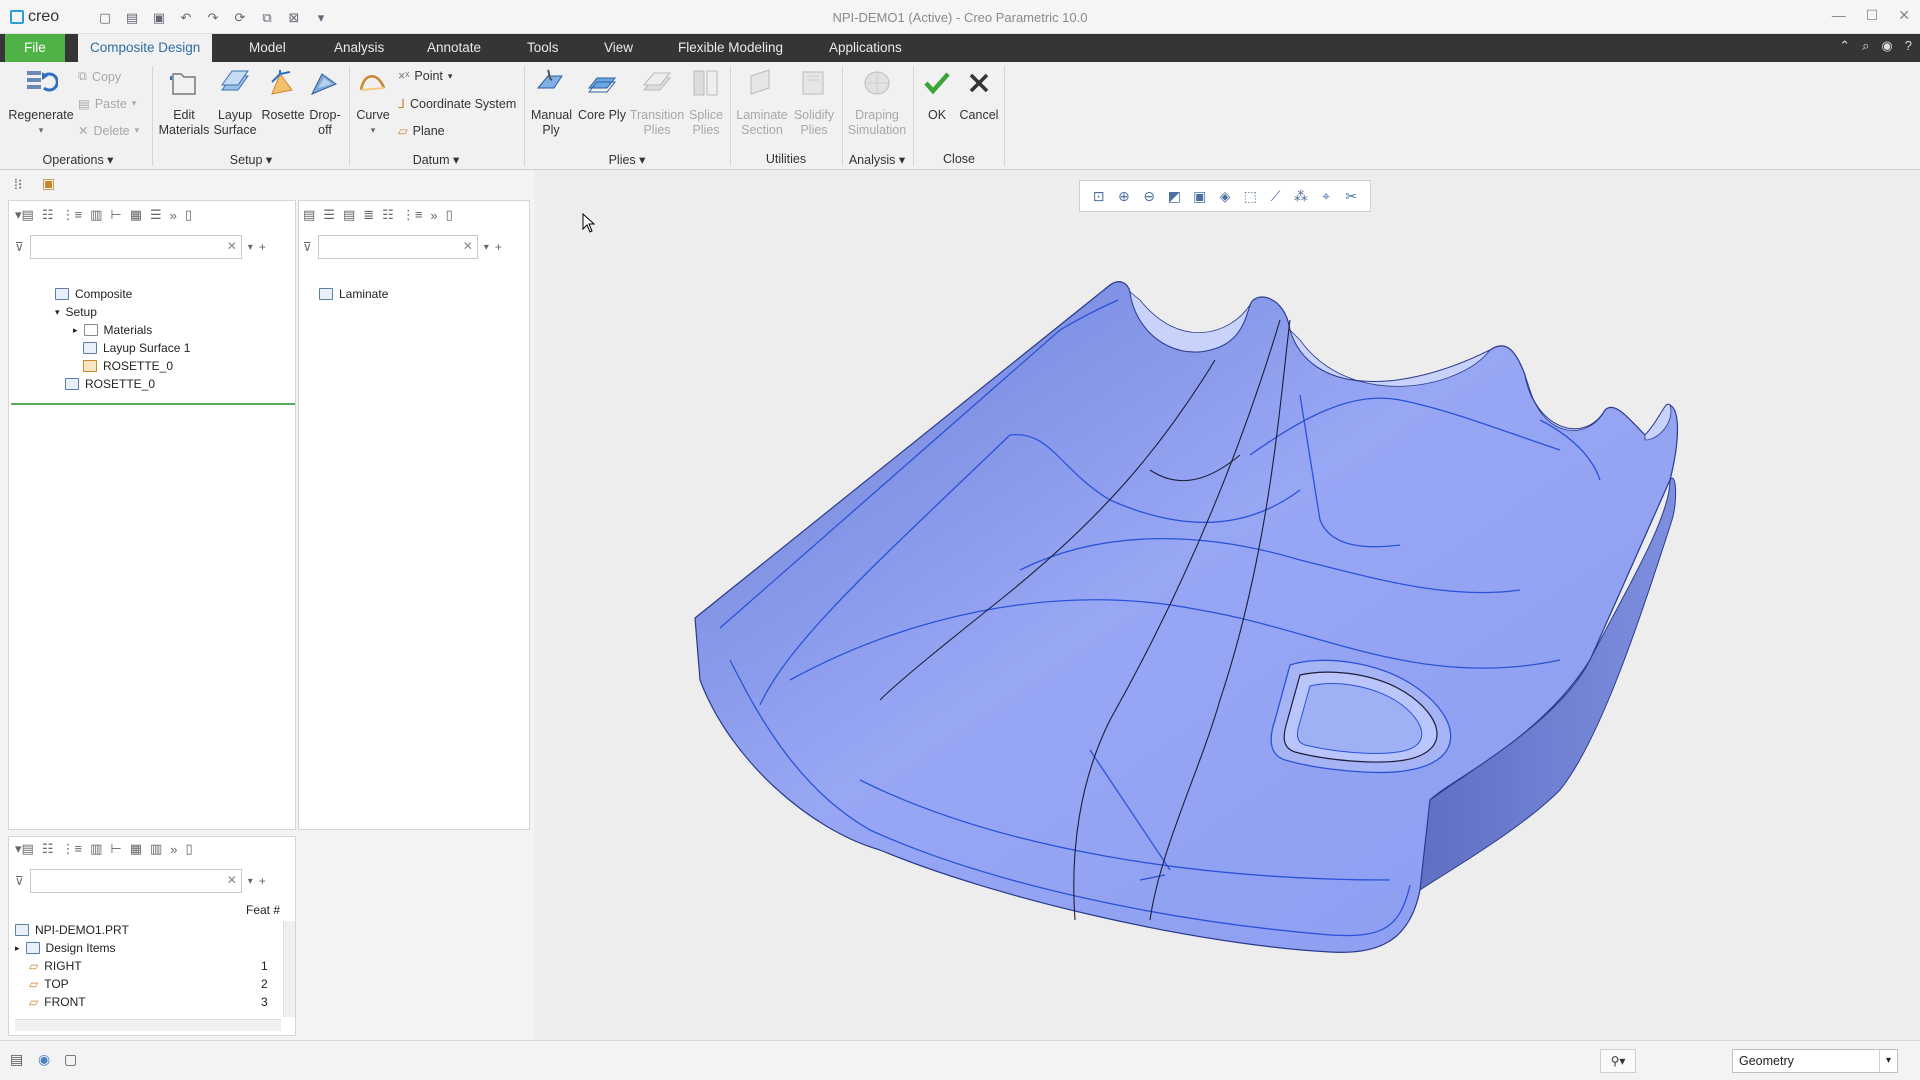 The height and width of the screenshot is (1080, 1920). What do you see at coordinates (1174, 196) in the screenshot?
I see `repaint-icon: ◩` at bounding box center [1174, 196].